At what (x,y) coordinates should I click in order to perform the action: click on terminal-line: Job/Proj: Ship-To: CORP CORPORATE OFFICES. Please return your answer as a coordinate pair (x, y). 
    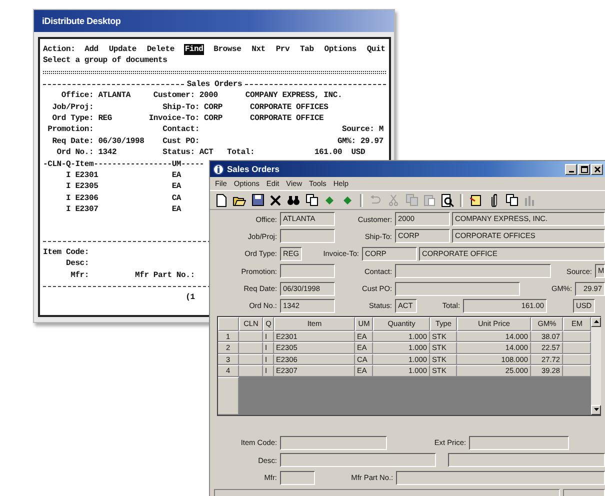
    Looking at the image, I should click on (189, 108).